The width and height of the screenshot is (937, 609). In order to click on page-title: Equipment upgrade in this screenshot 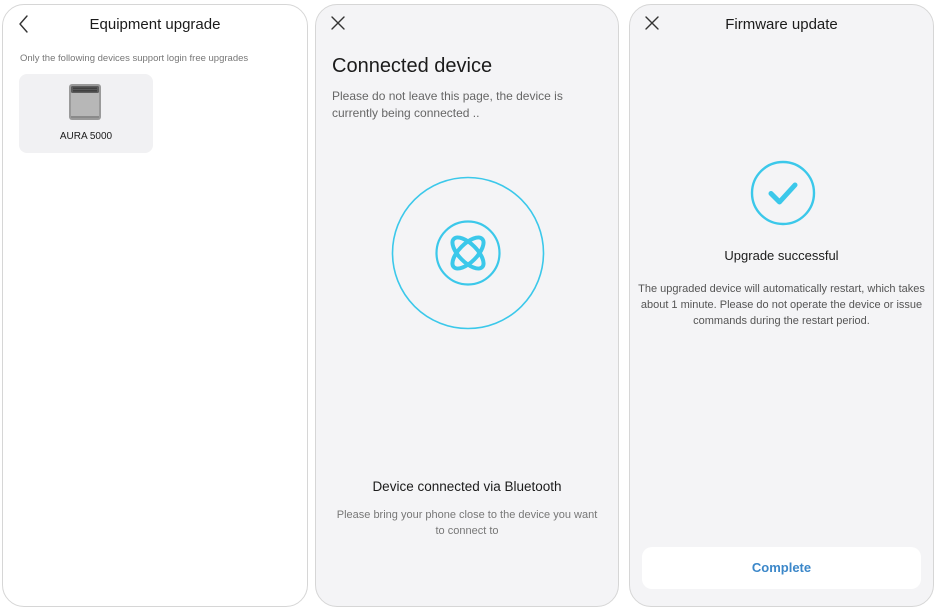, I will do `click(155, 24)`.